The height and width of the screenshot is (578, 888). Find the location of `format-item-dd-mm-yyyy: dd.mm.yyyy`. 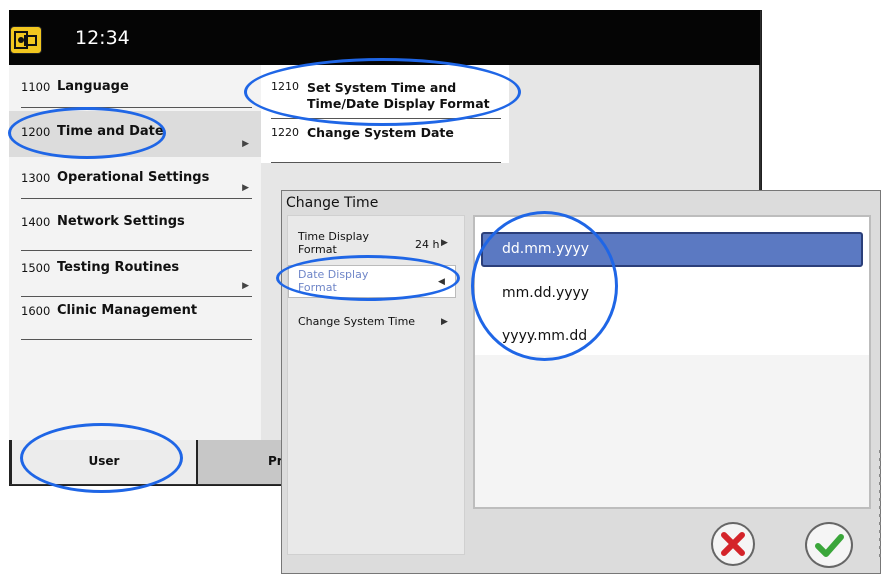

format-item-dd-mm-yyyy: dd.mm.yyyy is located at coordinates (545, 249).